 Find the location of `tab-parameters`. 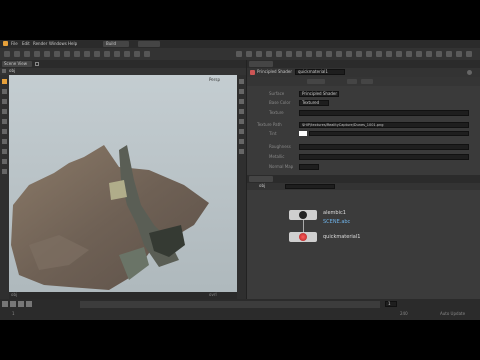

tab-parameters is located at coordinates (261, 64).